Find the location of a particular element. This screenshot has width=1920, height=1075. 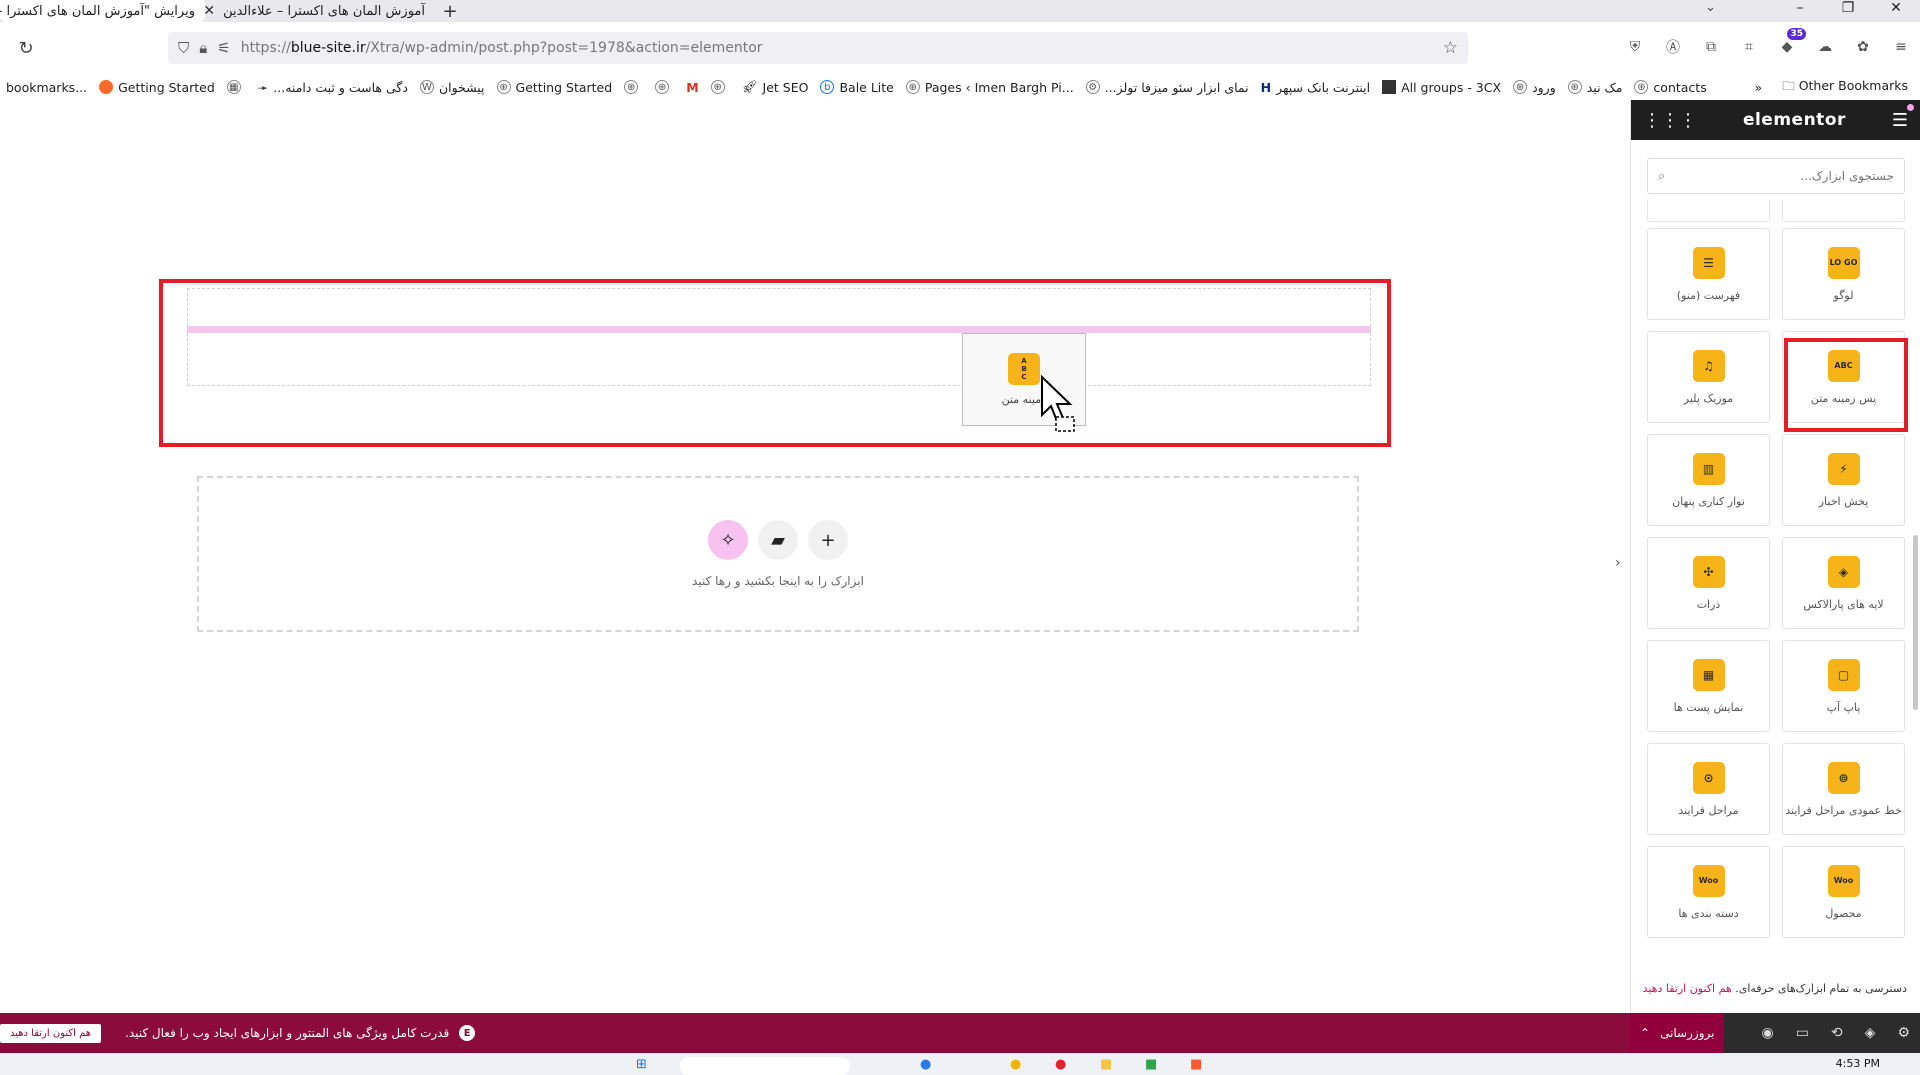

reload-icon: ↻ is located at coordinates (26, 48).